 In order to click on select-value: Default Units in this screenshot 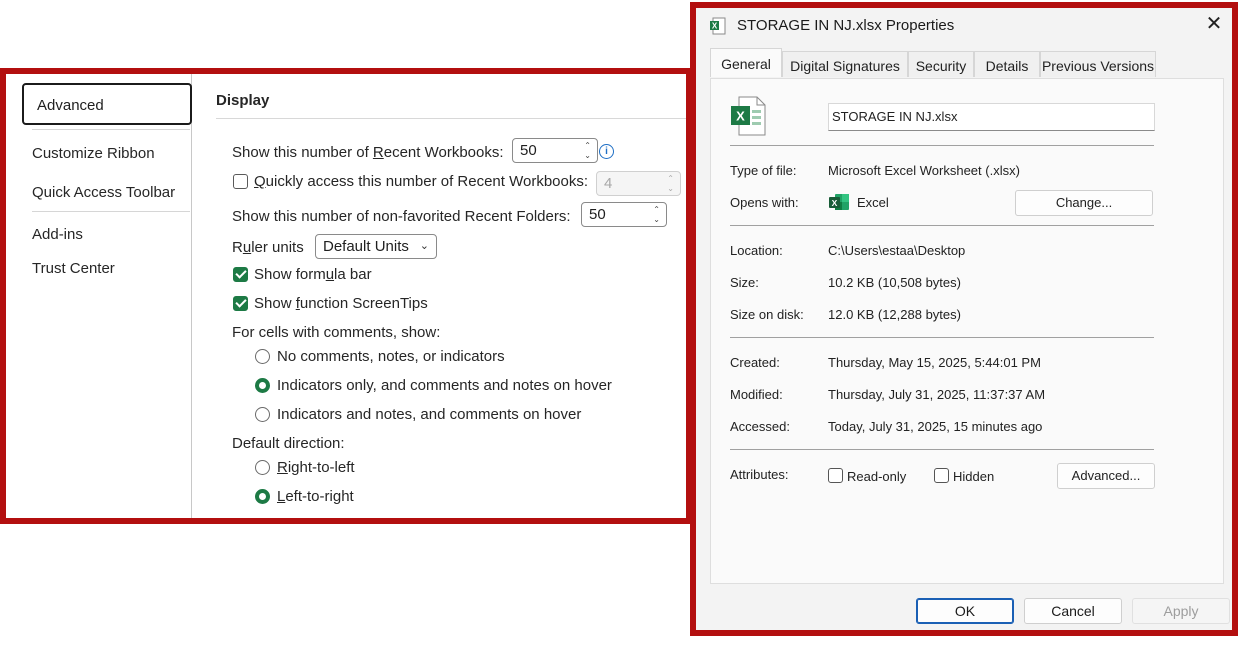, I will do `click(366, 246)`.